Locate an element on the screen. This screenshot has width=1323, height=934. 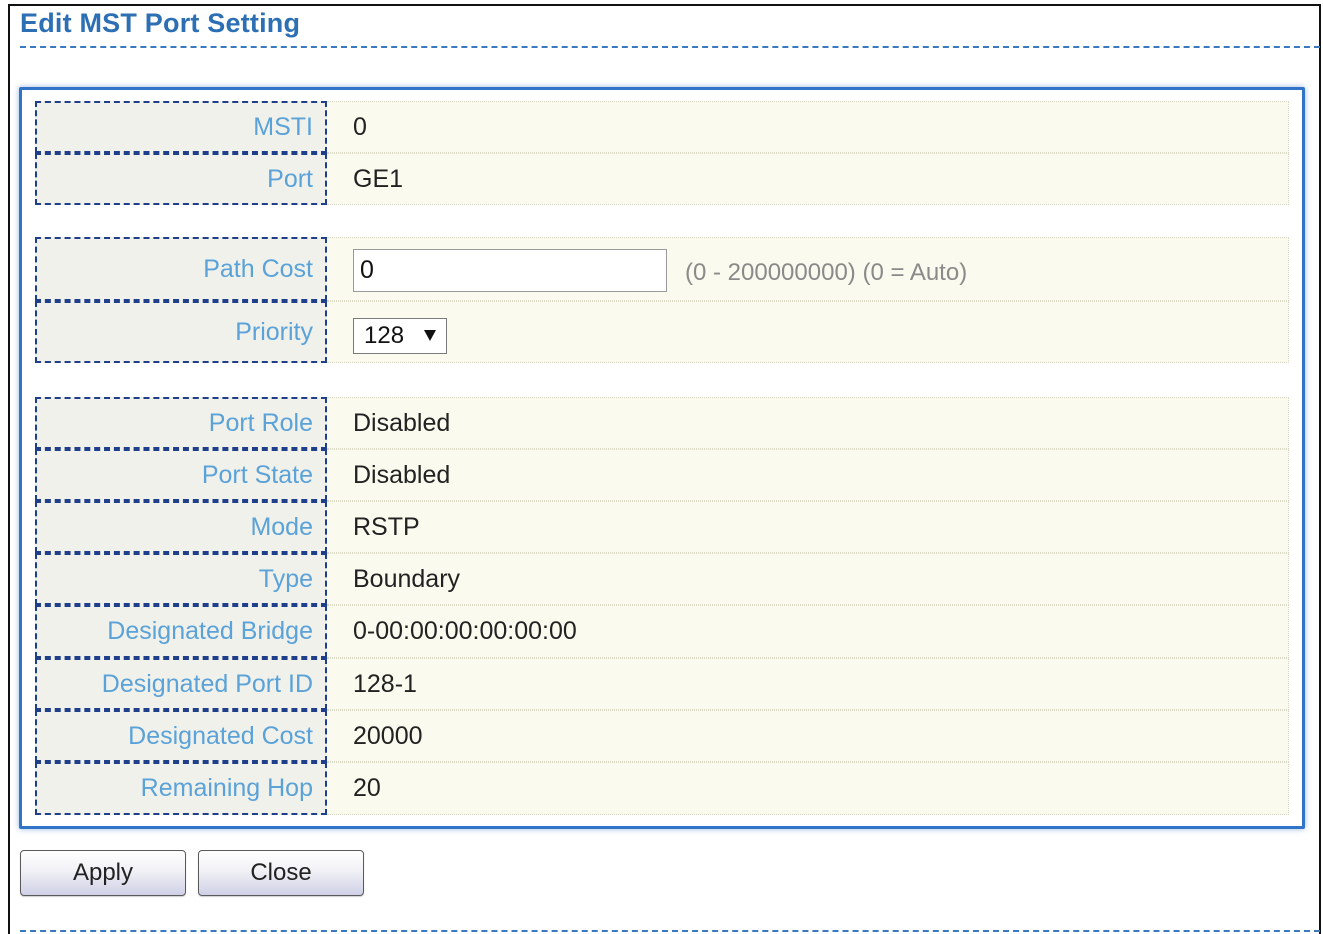
designated-port-id-label: Designated Port ID is located at coordinates (181, 684).